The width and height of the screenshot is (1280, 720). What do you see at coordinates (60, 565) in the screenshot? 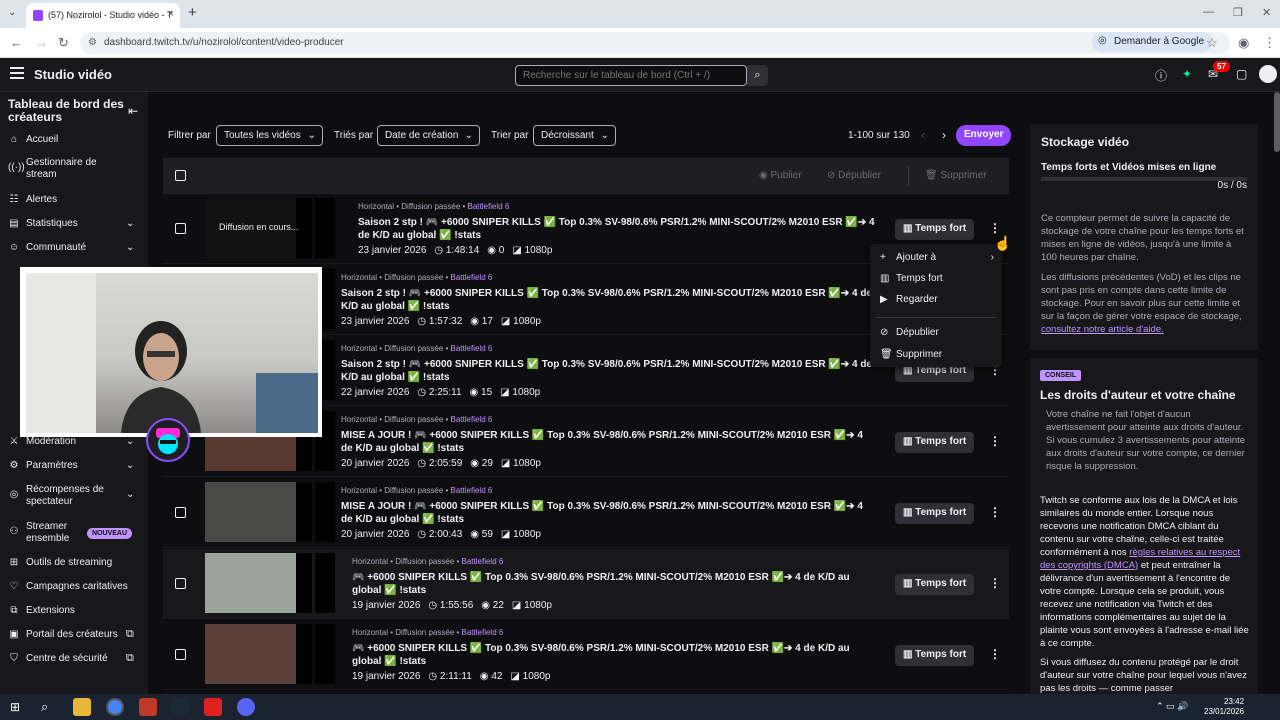
I see `sidebar-item-outils: ⊞ Outils de streaming` at bounding box center [60, 565].